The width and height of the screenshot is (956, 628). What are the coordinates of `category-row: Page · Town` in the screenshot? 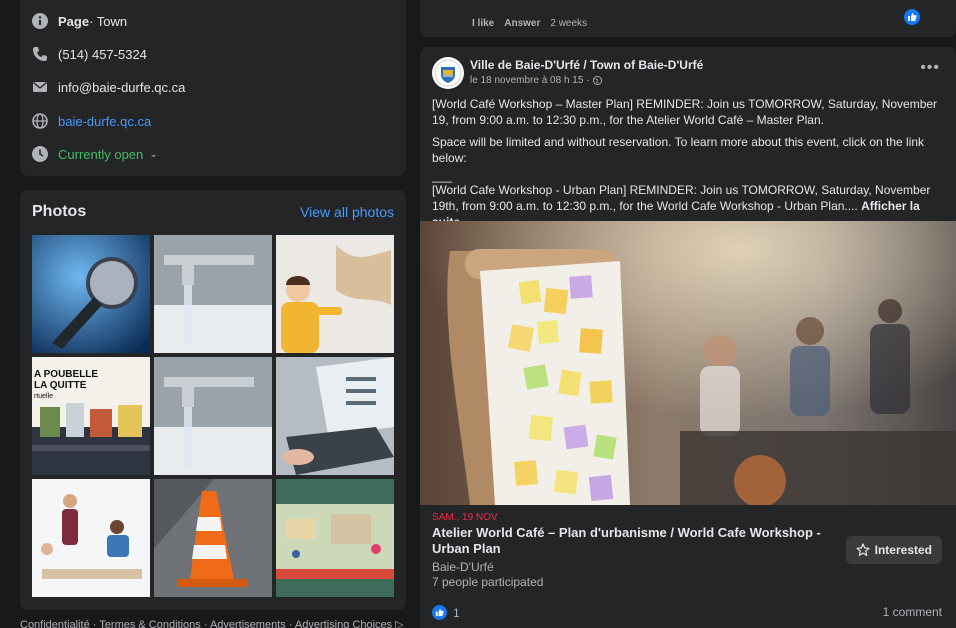 It's located at (79, 21).